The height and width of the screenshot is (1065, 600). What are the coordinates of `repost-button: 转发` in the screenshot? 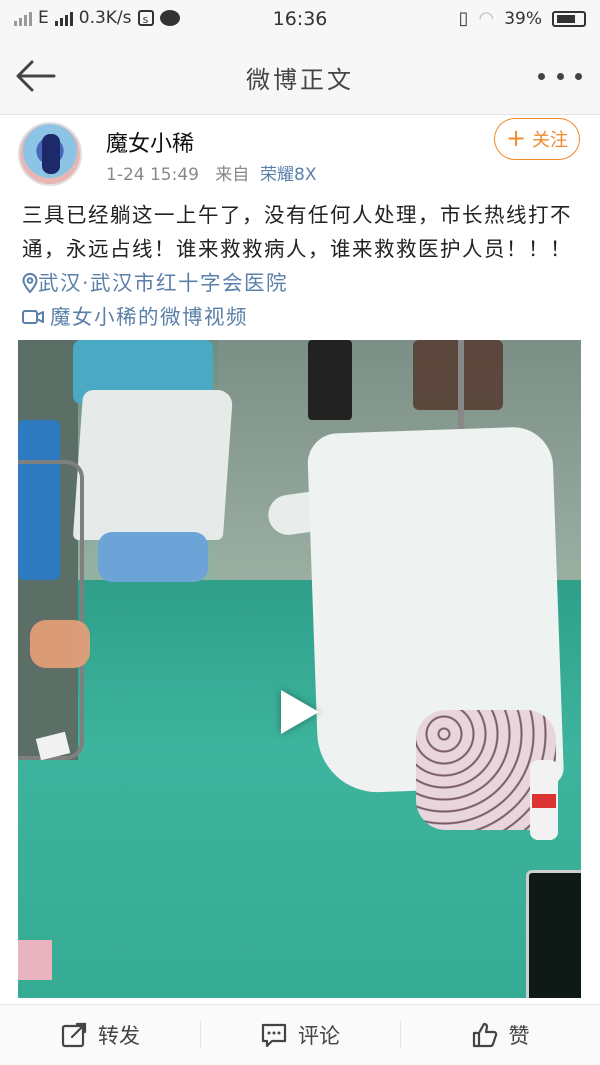 It's located at (100, 1035).